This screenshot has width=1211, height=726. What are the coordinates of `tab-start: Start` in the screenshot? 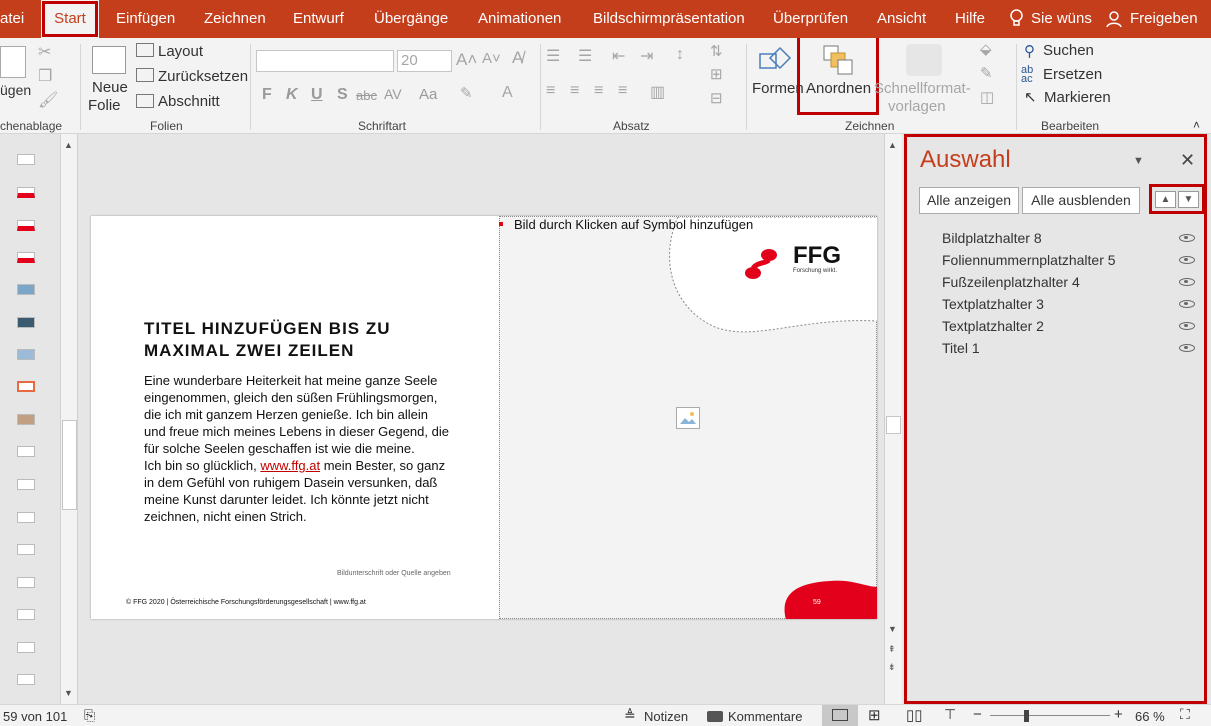 It's located at (70, 19).